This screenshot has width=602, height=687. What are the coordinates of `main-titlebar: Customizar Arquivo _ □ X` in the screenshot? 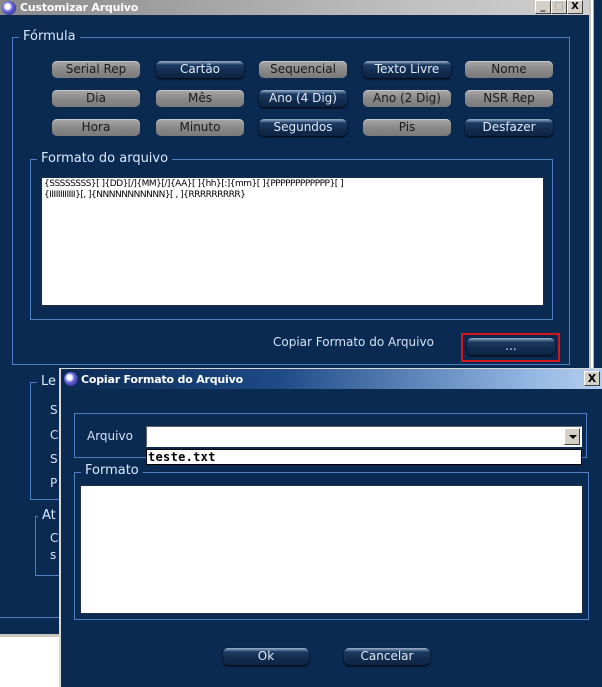 It's located at (294, 7).